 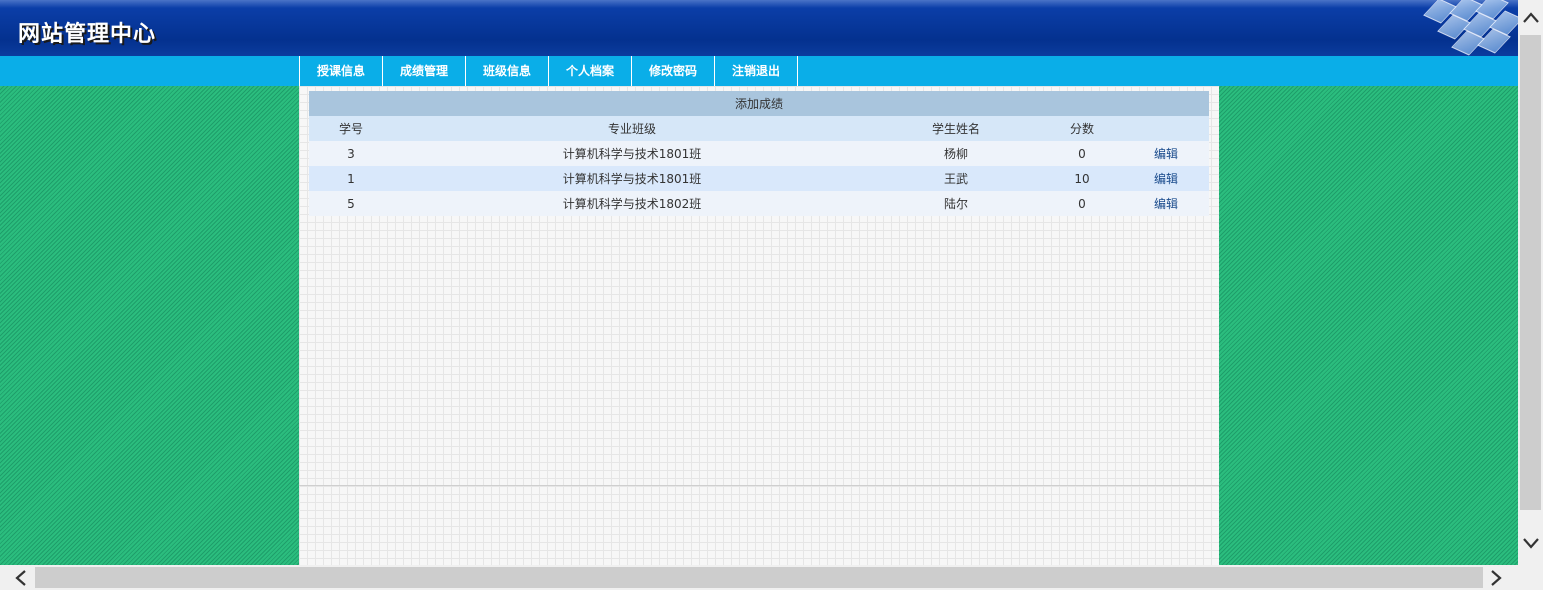 I want to click on cell-student-id: 1, so click(x=351, y=178).